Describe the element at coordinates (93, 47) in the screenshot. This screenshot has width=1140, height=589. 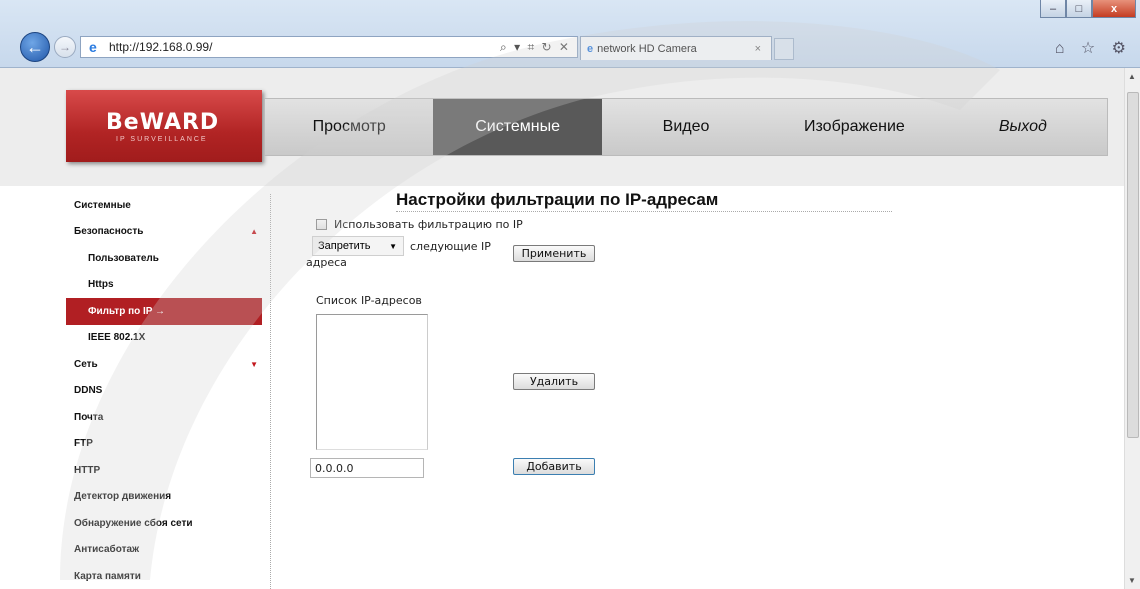
I see `ie-page-icon: e` at that location.